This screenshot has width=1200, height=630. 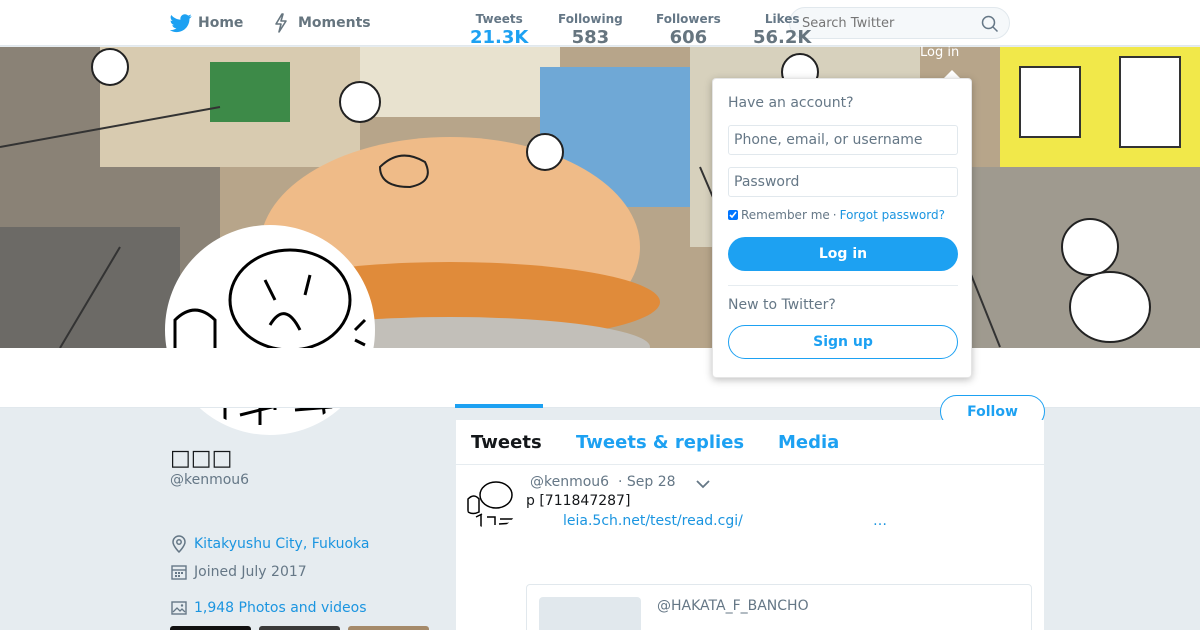 I want to click on profile-joined: Joined July 2017, so click(x=238, y=572).